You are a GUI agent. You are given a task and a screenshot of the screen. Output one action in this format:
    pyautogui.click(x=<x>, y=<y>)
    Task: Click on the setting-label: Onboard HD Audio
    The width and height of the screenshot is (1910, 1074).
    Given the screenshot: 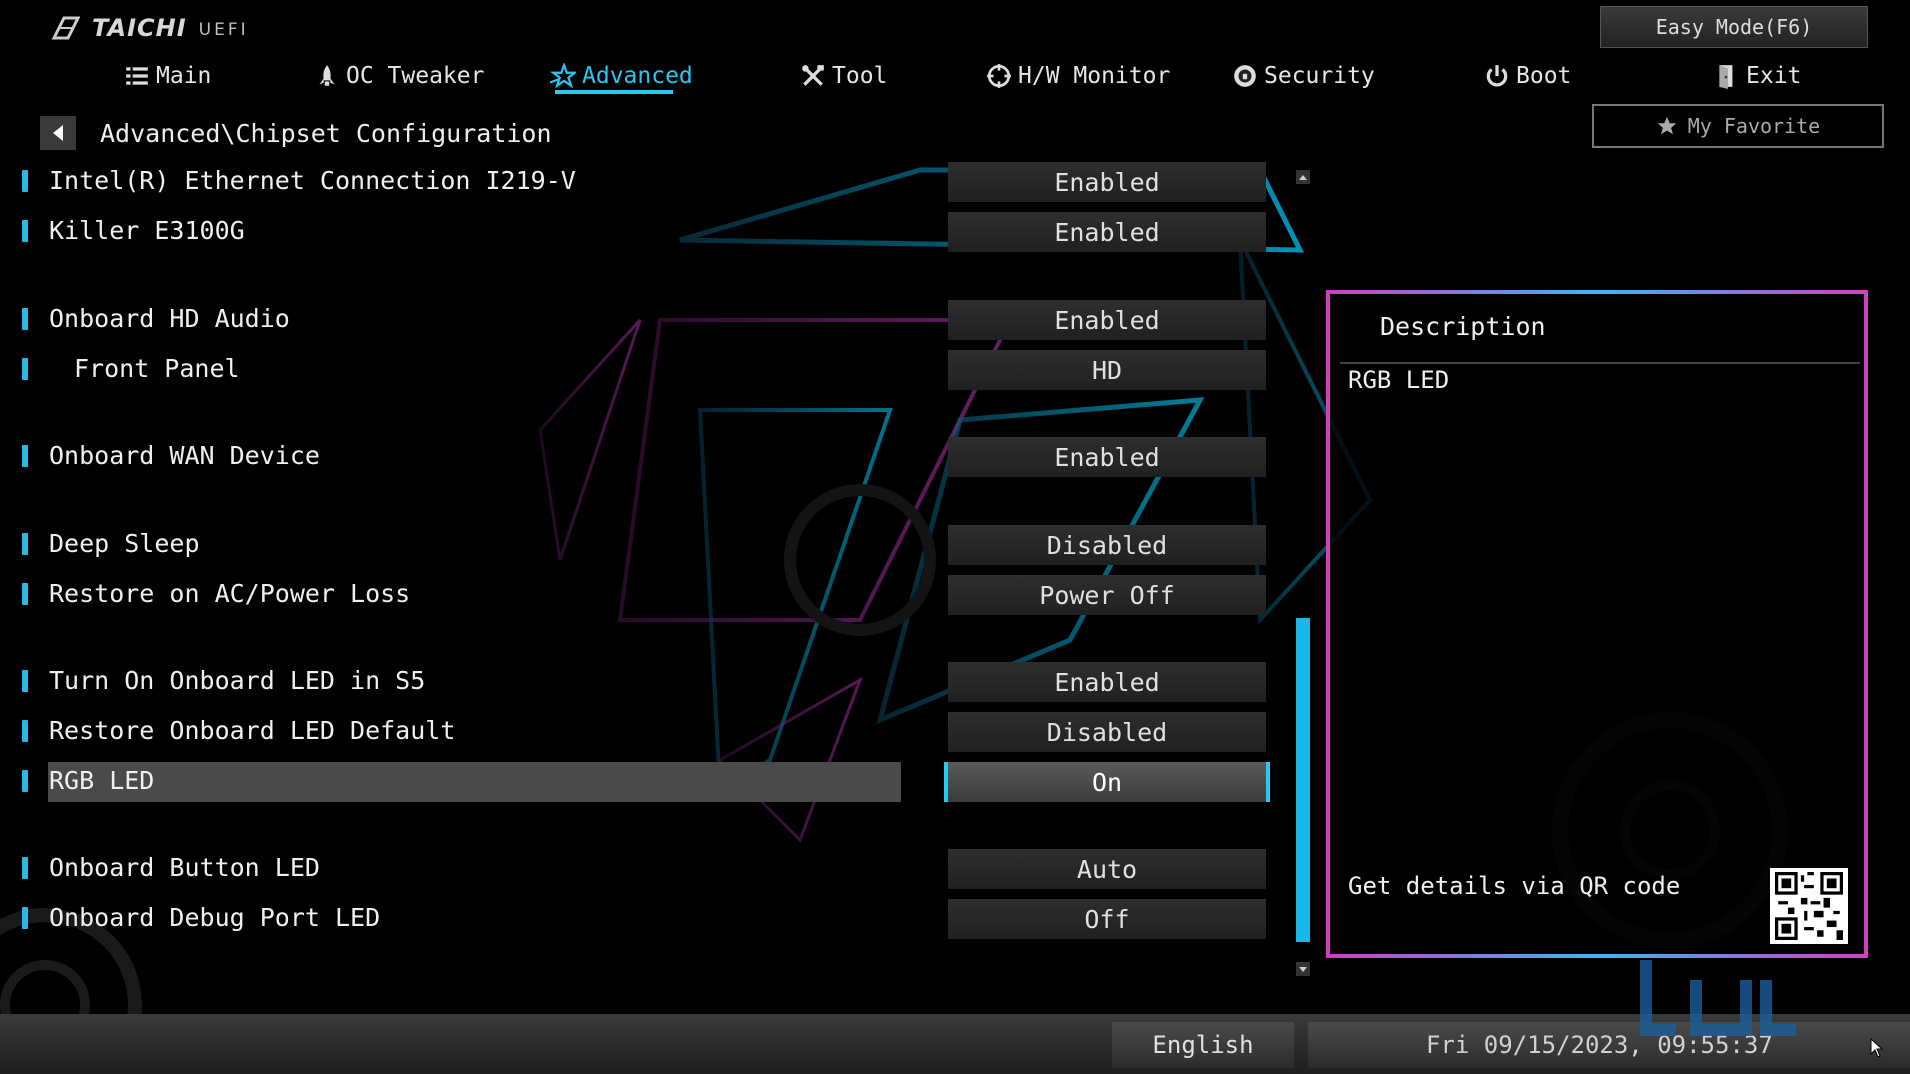 What is the action you would take?
    pyautogui.click(x=169, y=318)
    